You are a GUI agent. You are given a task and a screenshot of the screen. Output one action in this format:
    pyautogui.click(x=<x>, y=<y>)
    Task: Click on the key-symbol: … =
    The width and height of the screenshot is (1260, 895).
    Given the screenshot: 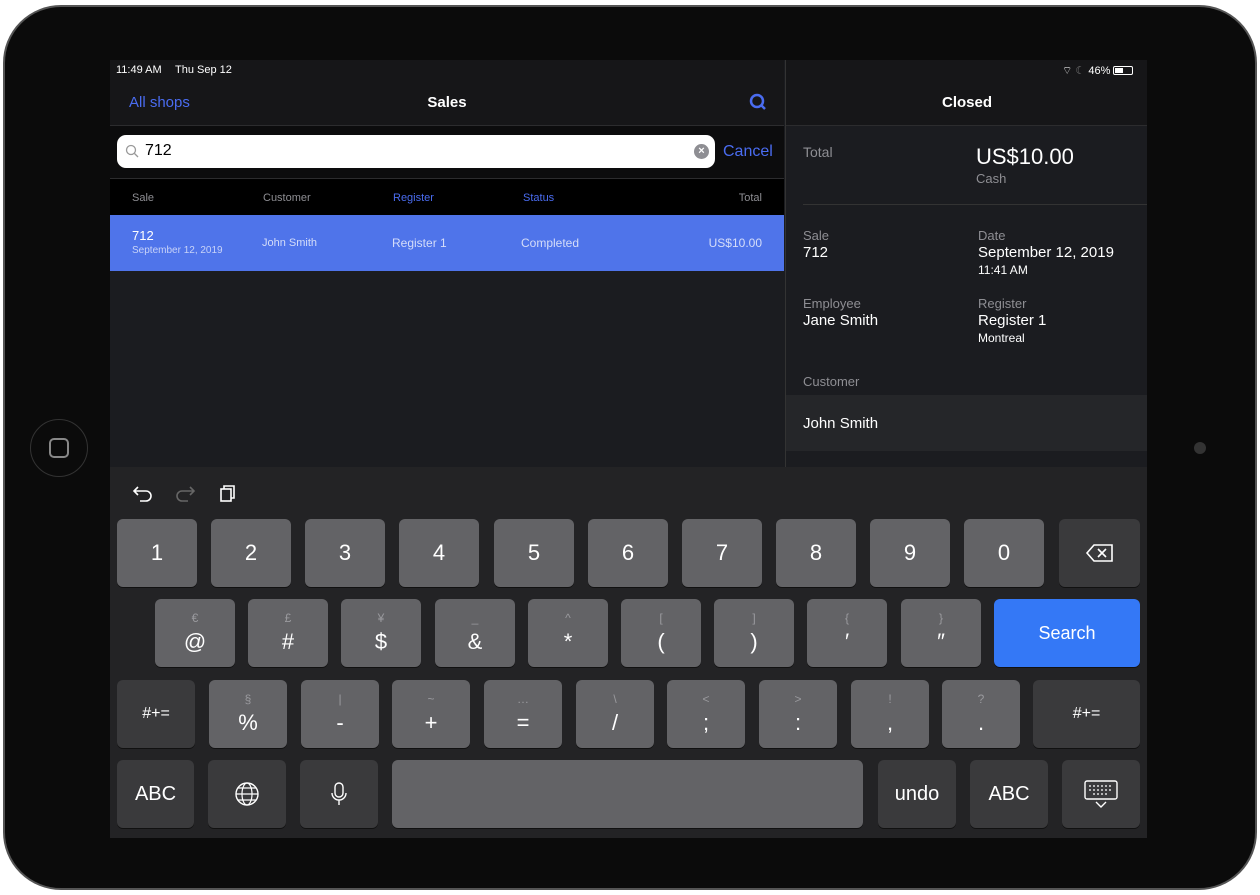 What is the action you would take?
    pyautogui.click(x=523, y=714)
    